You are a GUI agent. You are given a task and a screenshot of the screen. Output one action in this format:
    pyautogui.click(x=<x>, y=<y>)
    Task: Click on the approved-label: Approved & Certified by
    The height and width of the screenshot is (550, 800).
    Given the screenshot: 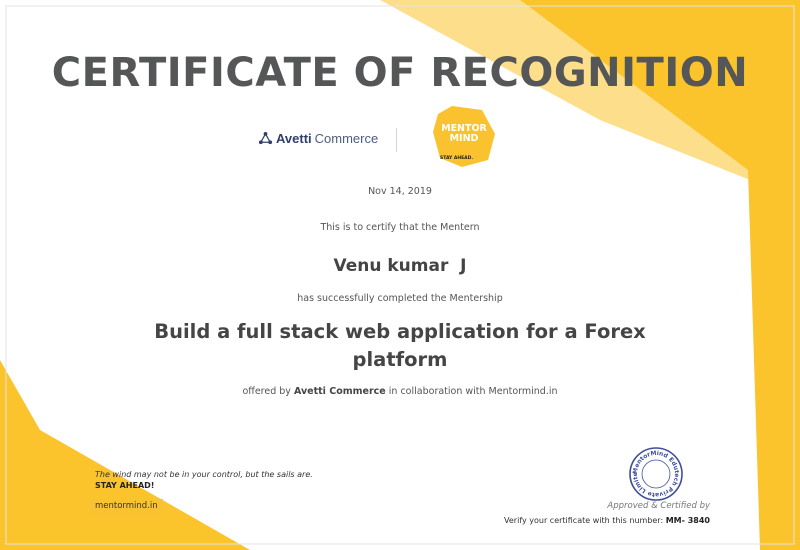 What is the action you would take?
    pyautogui.click(x=658, y=506)
    